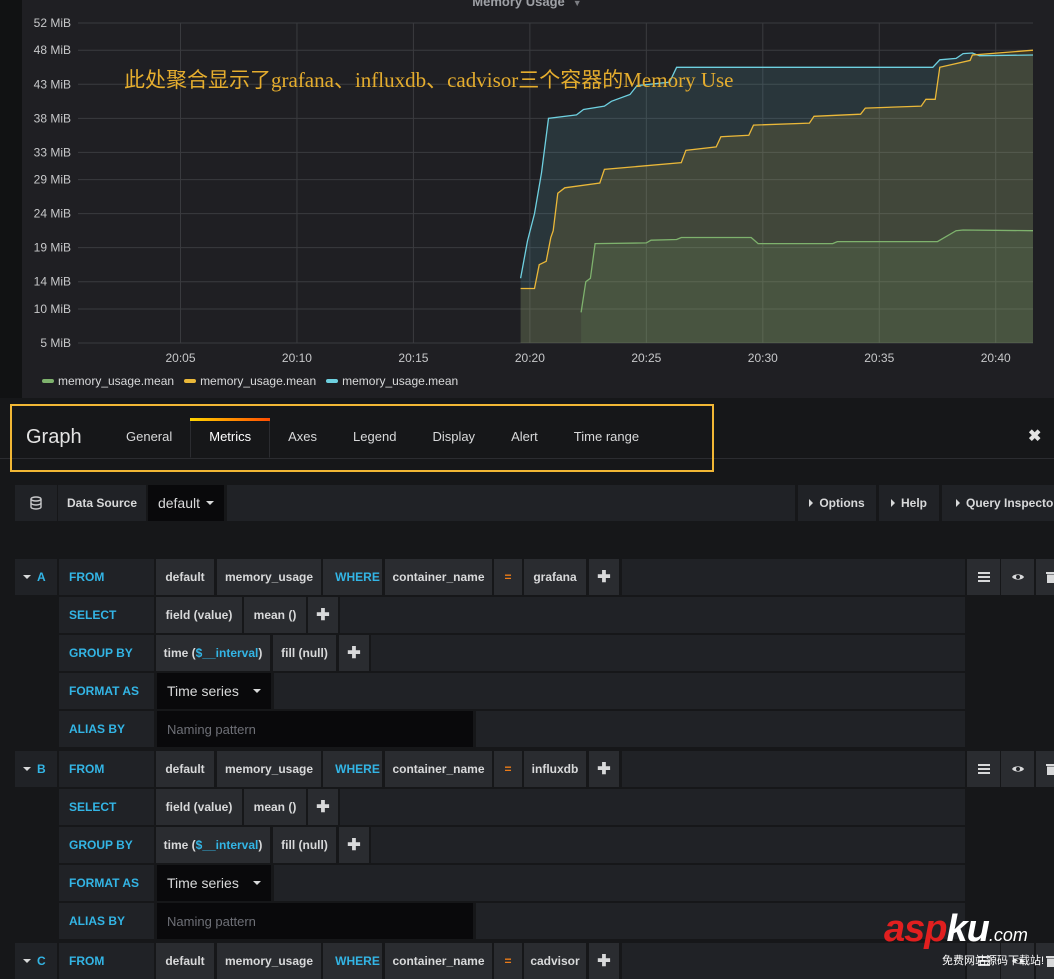  What do you see at coordinates (453, 438) in the screenshot?
I see `tab-display: Display` at bounding box center [453, 438].